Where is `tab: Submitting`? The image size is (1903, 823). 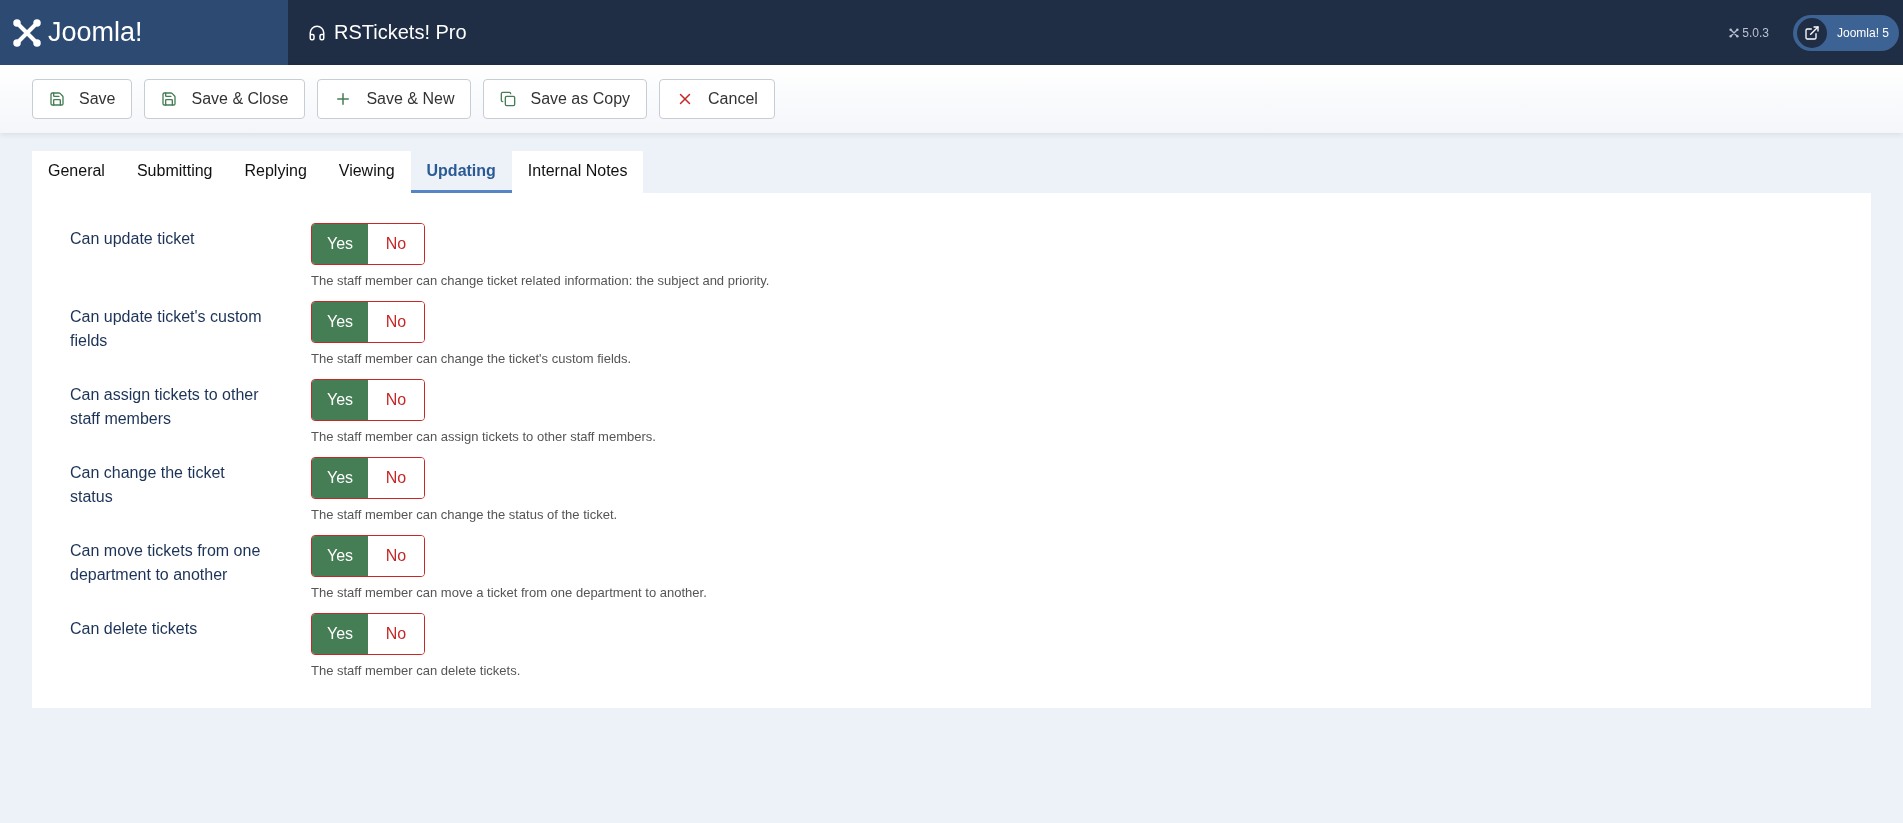
tab: Submitting is located at coordinates (174, 172).